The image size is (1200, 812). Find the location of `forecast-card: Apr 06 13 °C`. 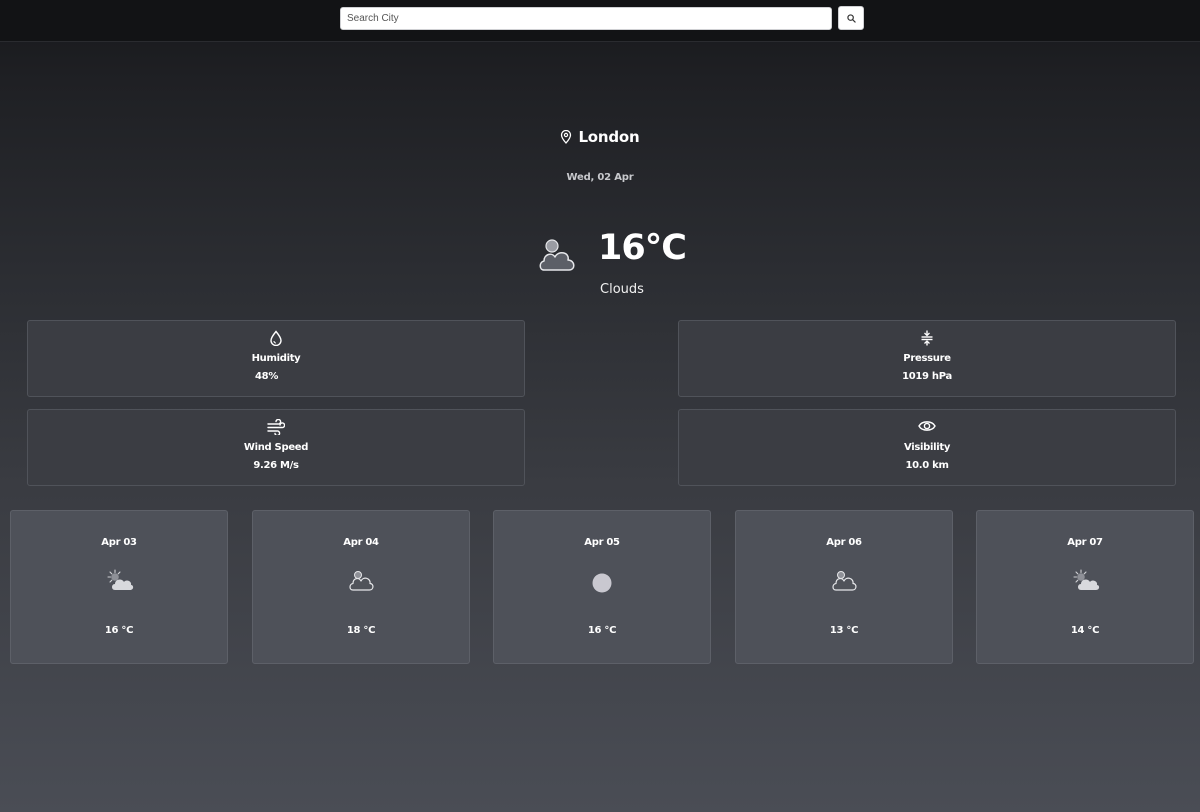

forecast-card: Apr 06 13 °C is located at coordinates (844, 587).